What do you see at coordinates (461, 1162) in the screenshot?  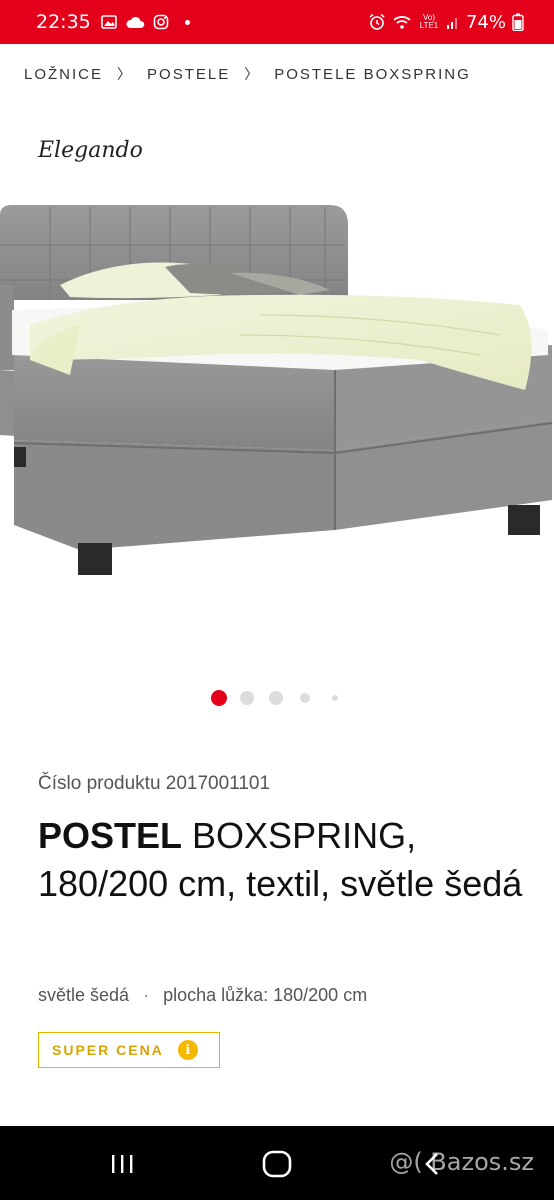 I see `watermark: @( Bazos.sz` at bounding box center [461, 1162].